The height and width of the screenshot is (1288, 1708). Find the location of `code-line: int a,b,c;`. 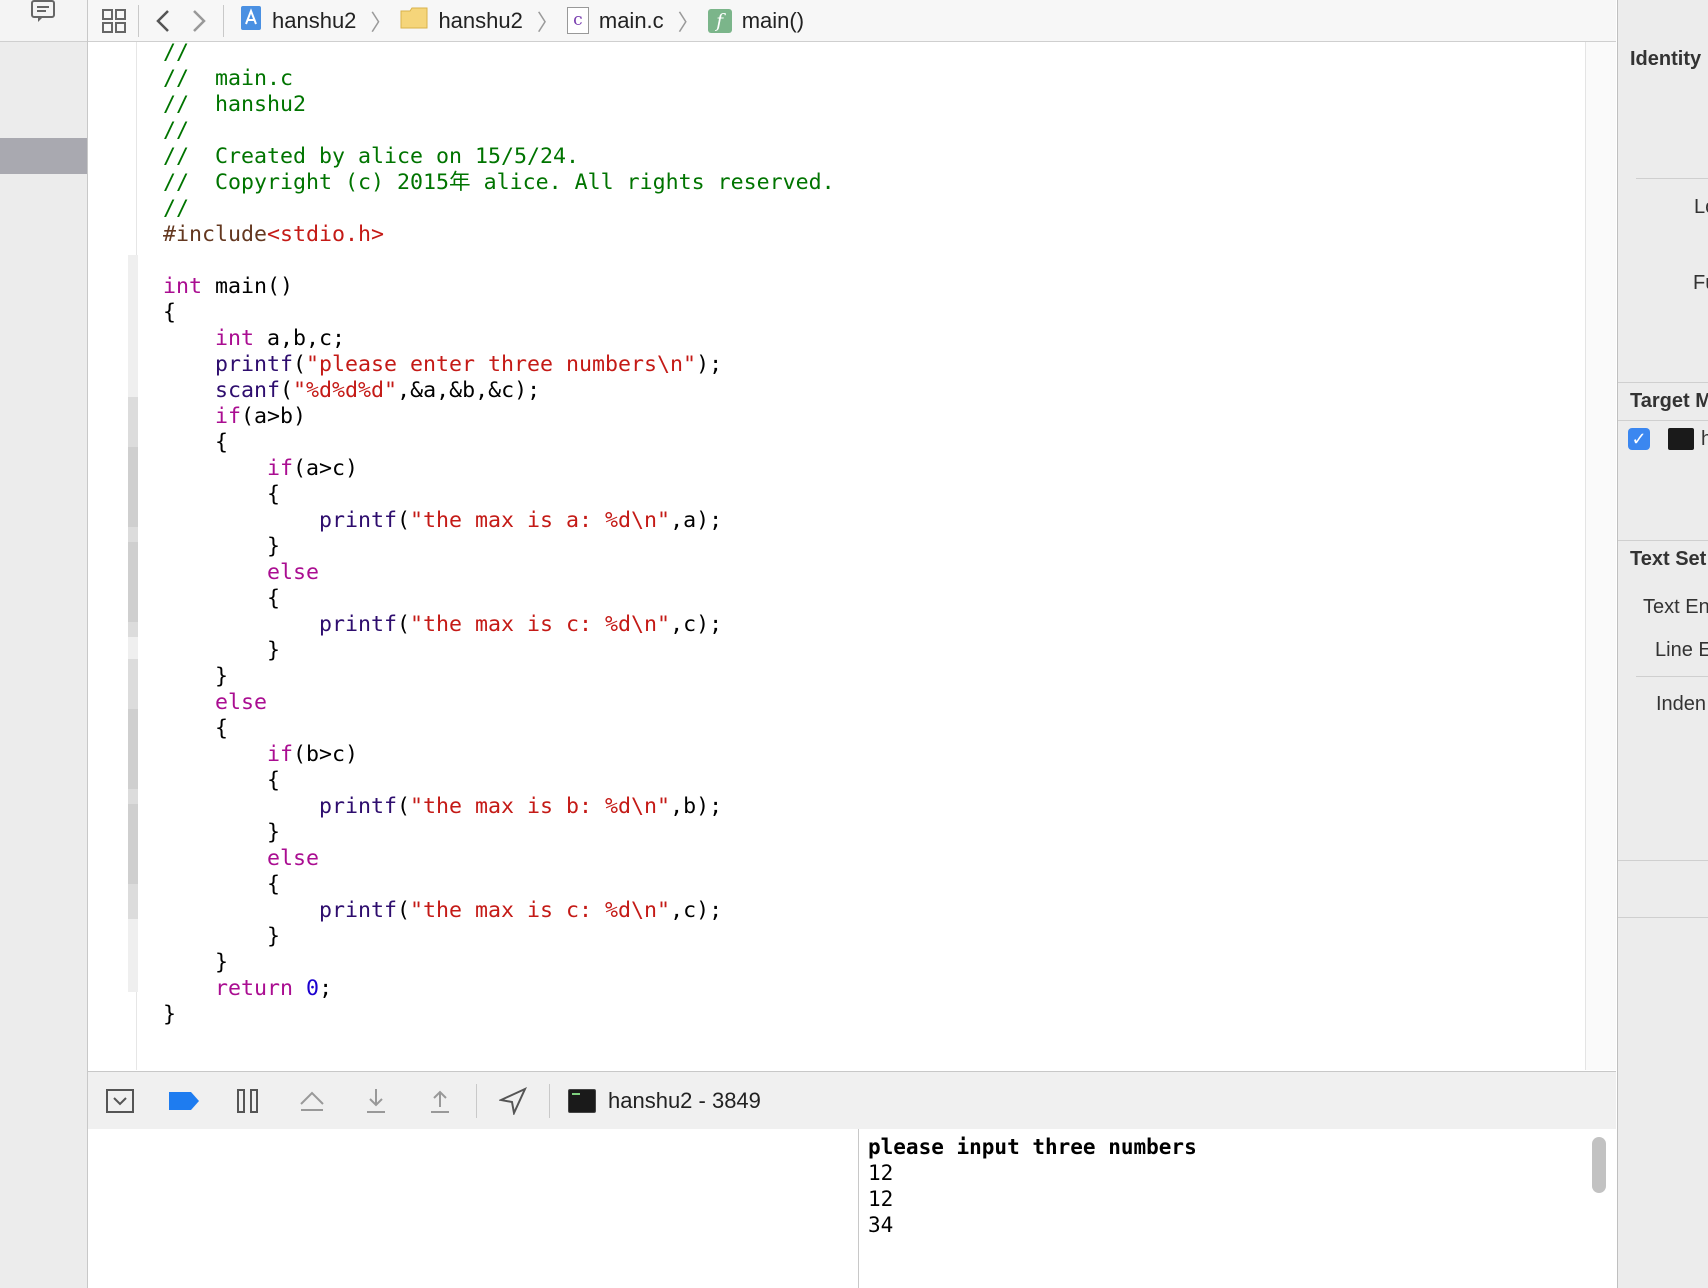

code-line: int a,b,c; is located at coordinates (499, 339).